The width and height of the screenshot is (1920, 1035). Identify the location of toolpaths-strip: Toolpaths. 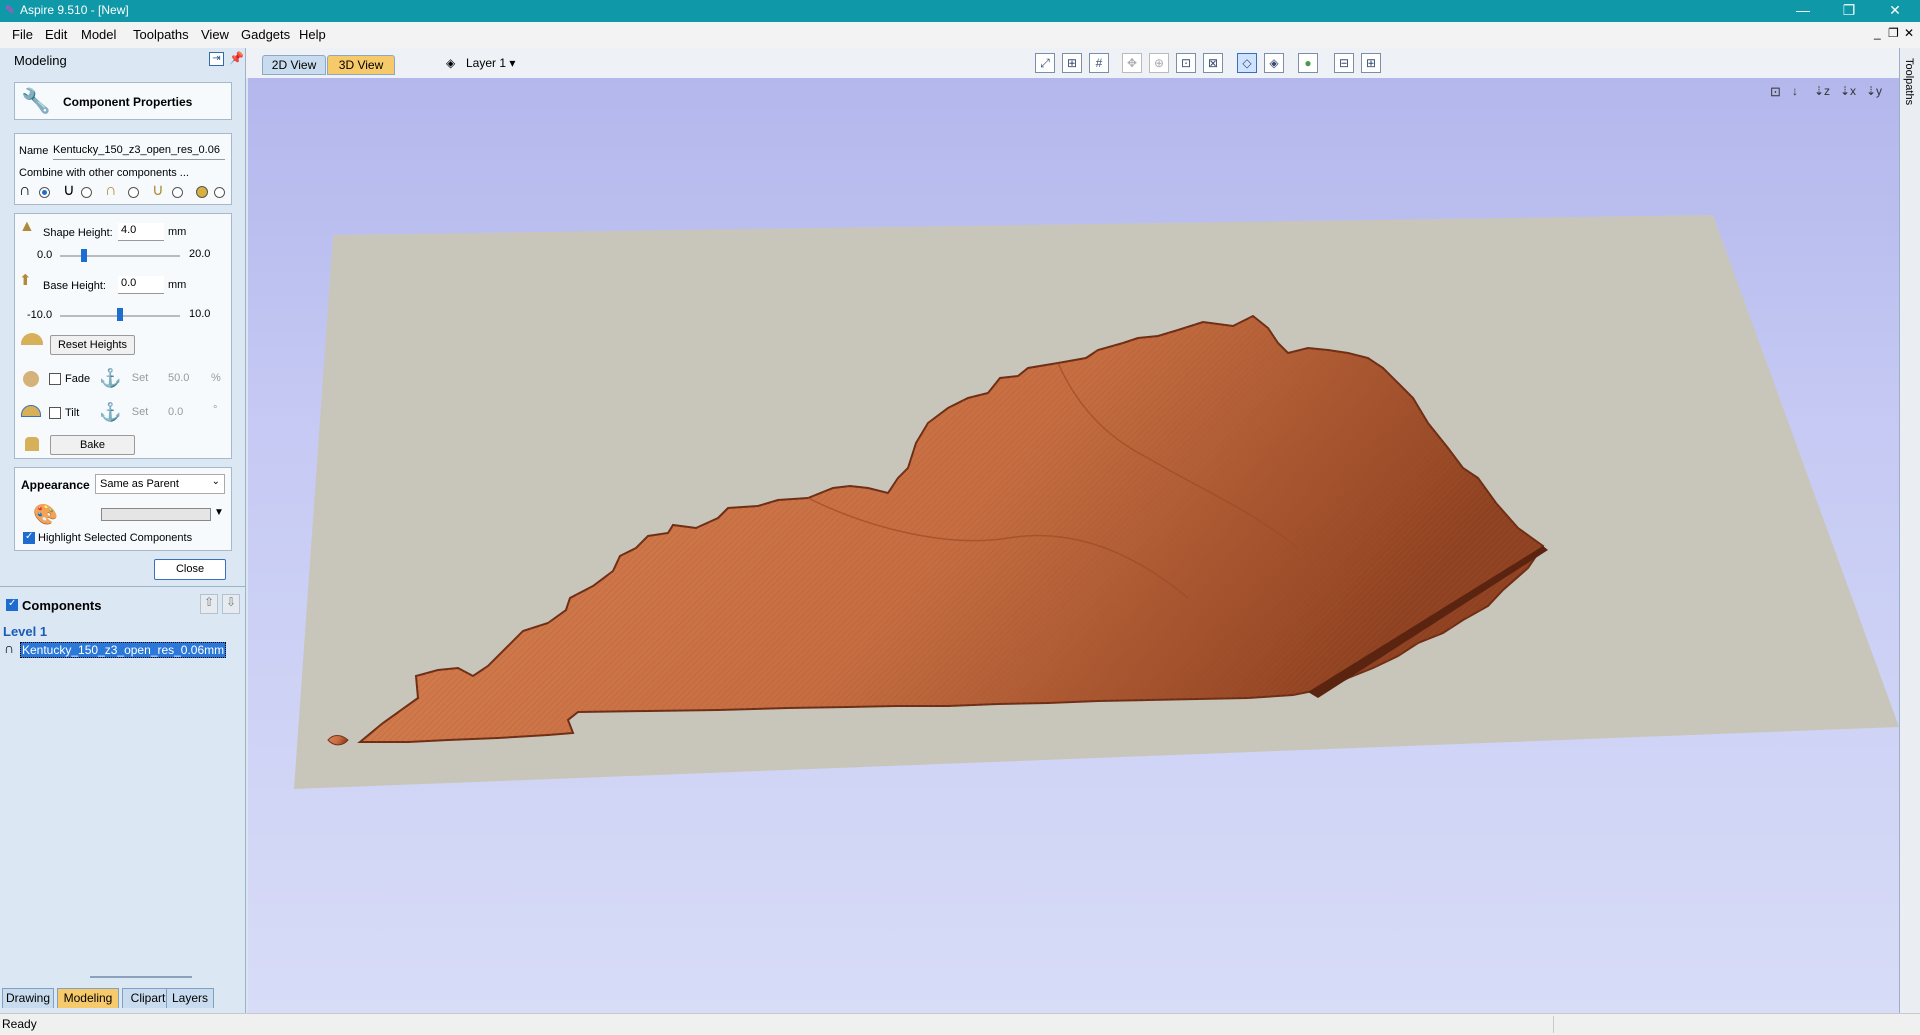
(1909, 530).